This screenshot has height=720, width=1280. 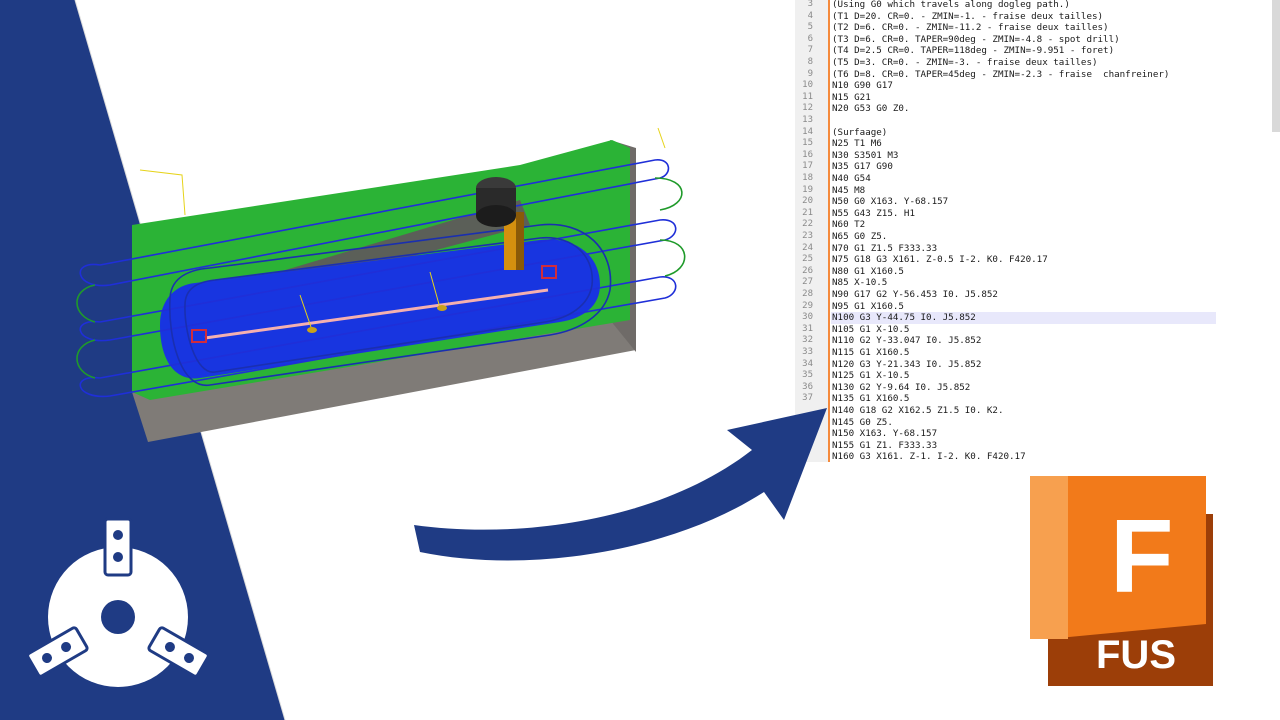 What do you see at coordinates (1023, 272) in the screenshot?
I see `gcode-line: N80 G1 X160.5` at bounding box center [1023, 272].